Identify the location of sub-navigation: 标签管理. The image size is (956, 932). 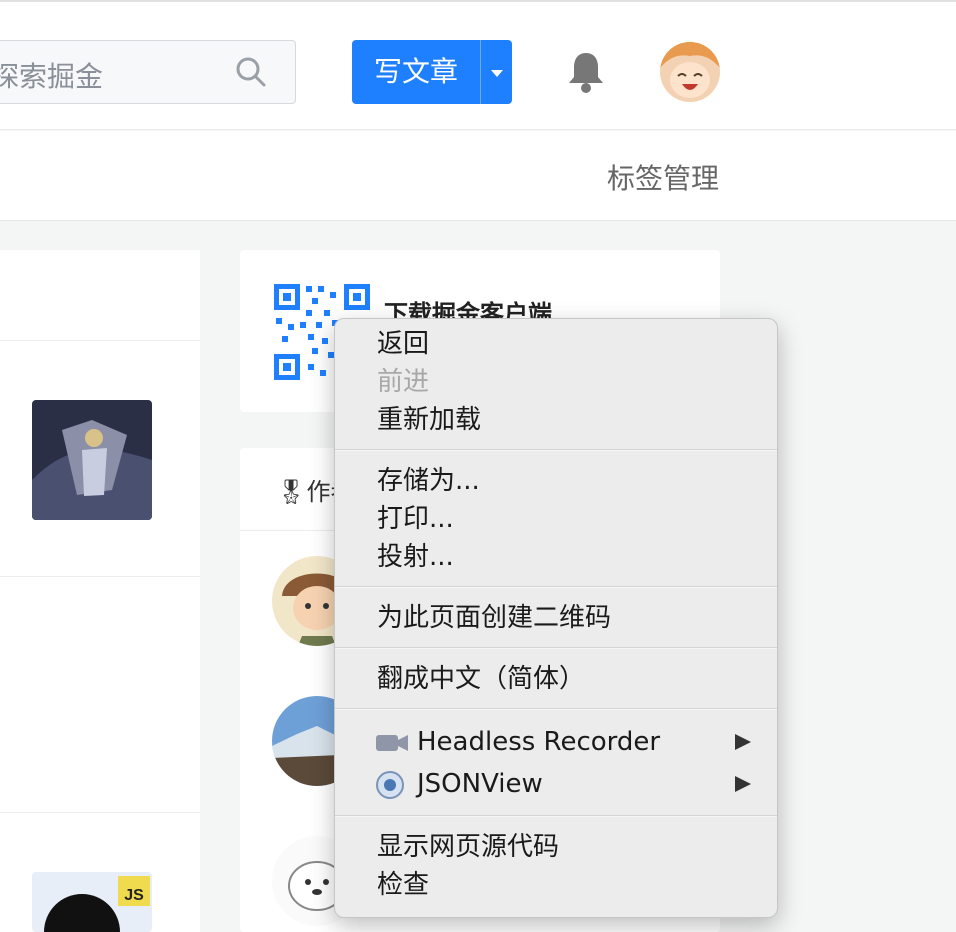
(478, 176).